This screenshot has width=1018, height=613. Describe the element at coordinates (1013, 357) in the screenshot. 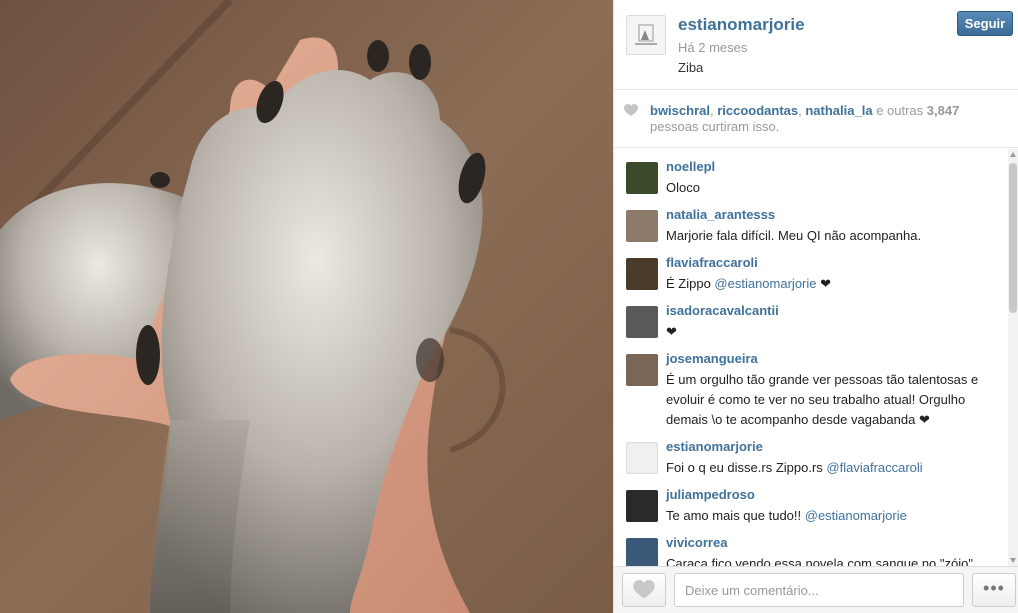

I see `comments-scrollbar` at that location.